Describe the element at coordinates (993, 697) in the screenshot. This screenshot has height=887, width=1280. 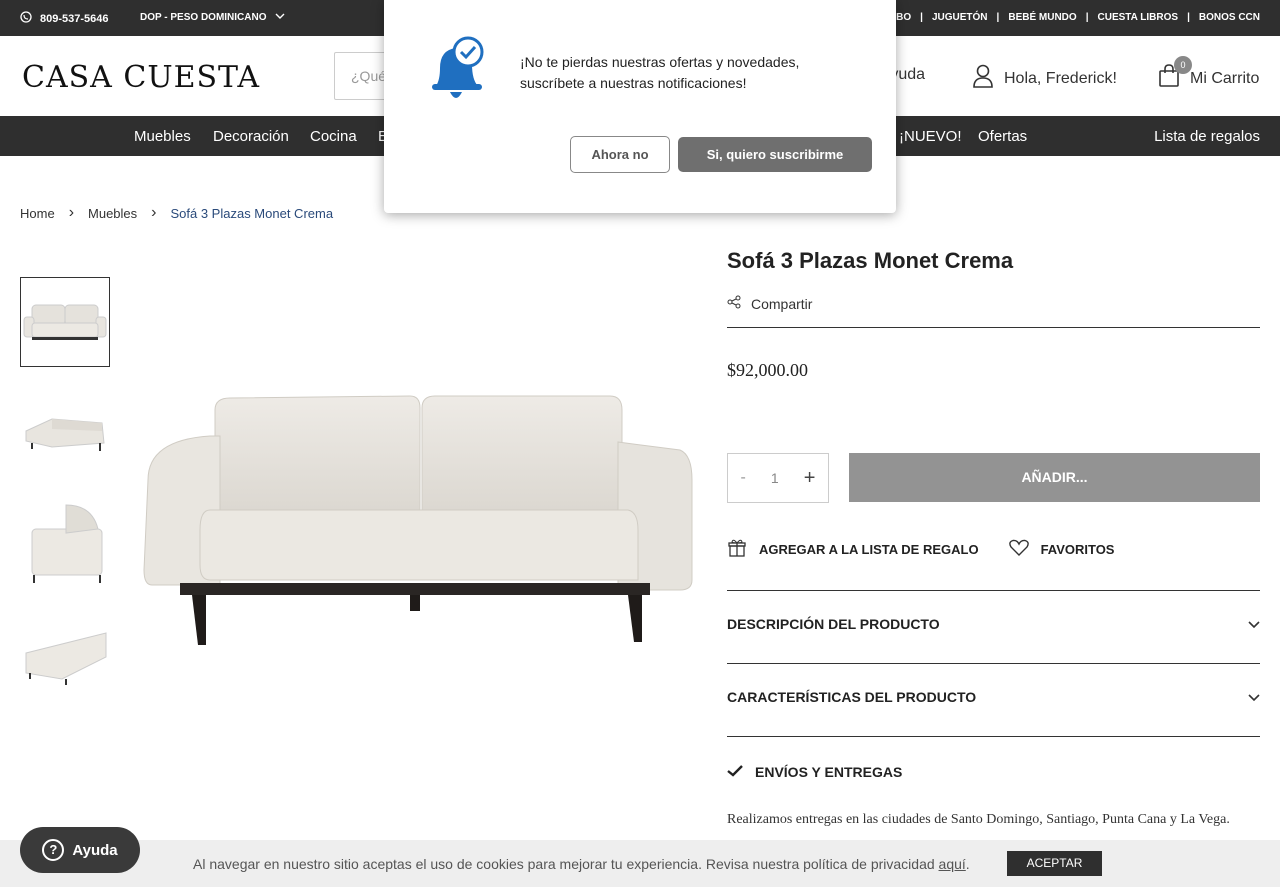
I see `accordion-features: CARACTERÍSTICAS DEL PRODUCTO` at that location.